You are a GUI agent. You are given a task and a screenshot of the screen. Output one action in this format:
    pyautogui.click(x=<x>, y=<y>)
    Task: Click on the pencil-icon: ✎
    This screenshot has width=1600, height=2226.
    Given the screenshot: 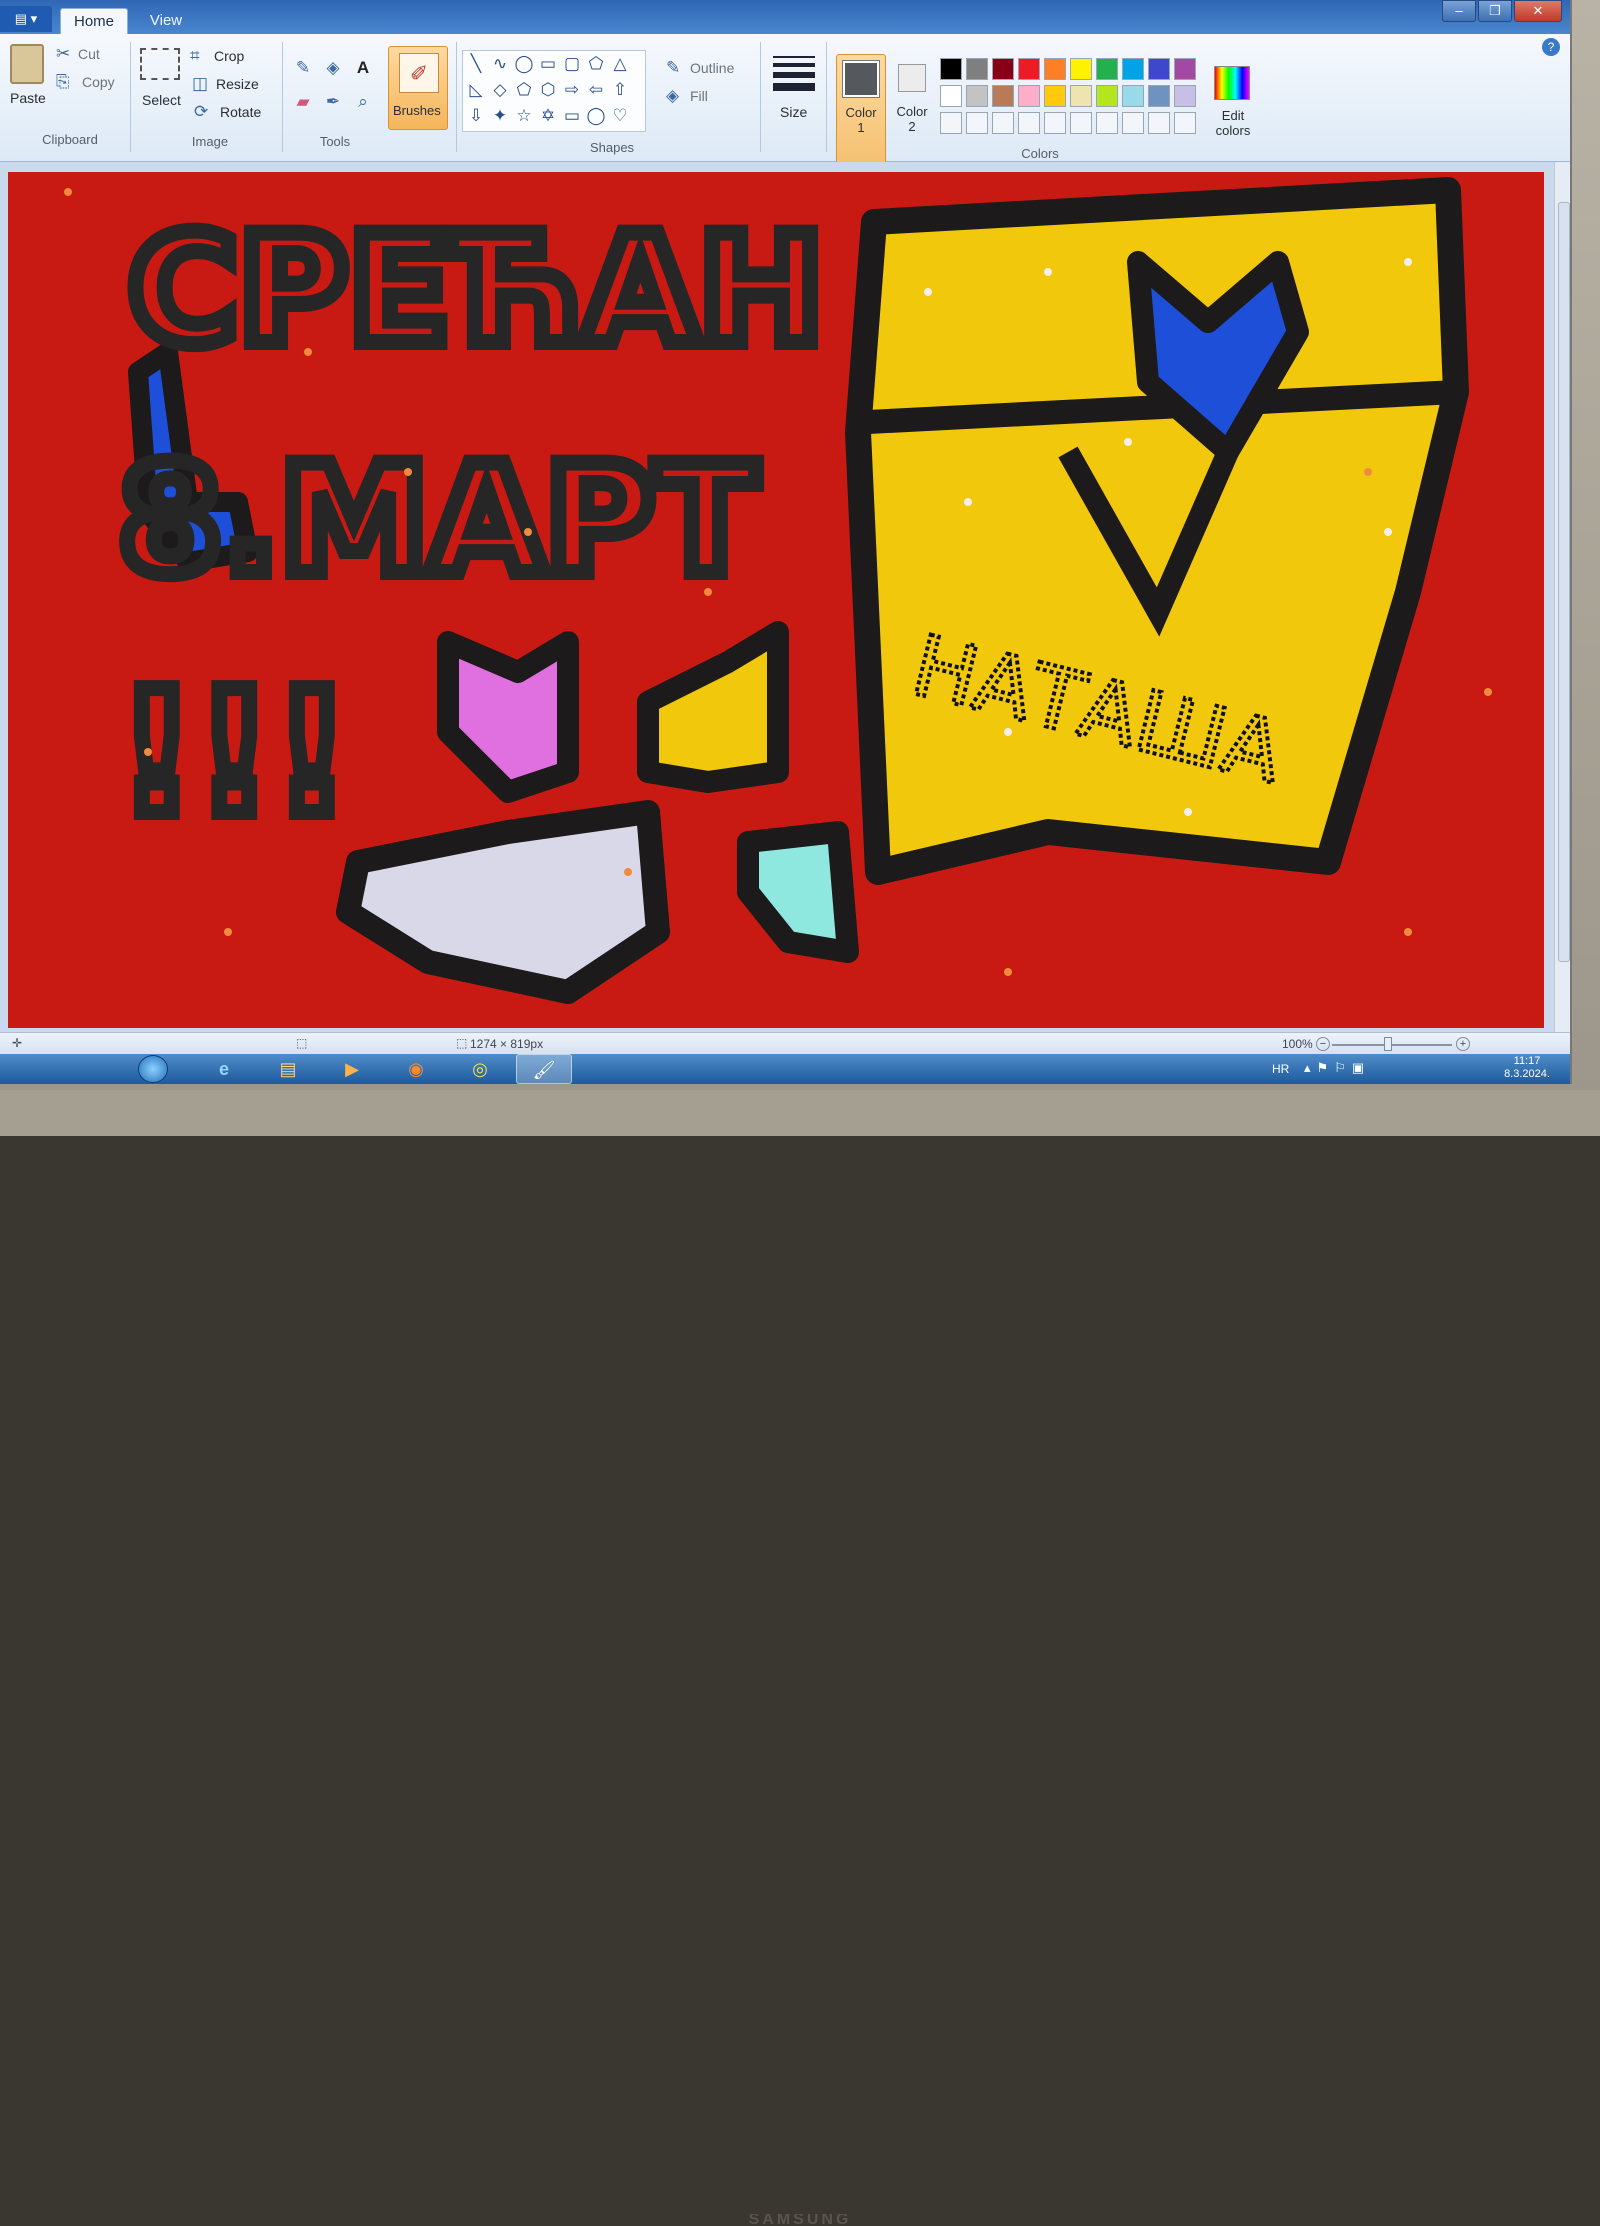 What is the action you would take?
    pyautogui.click(x=303, y=68)
    